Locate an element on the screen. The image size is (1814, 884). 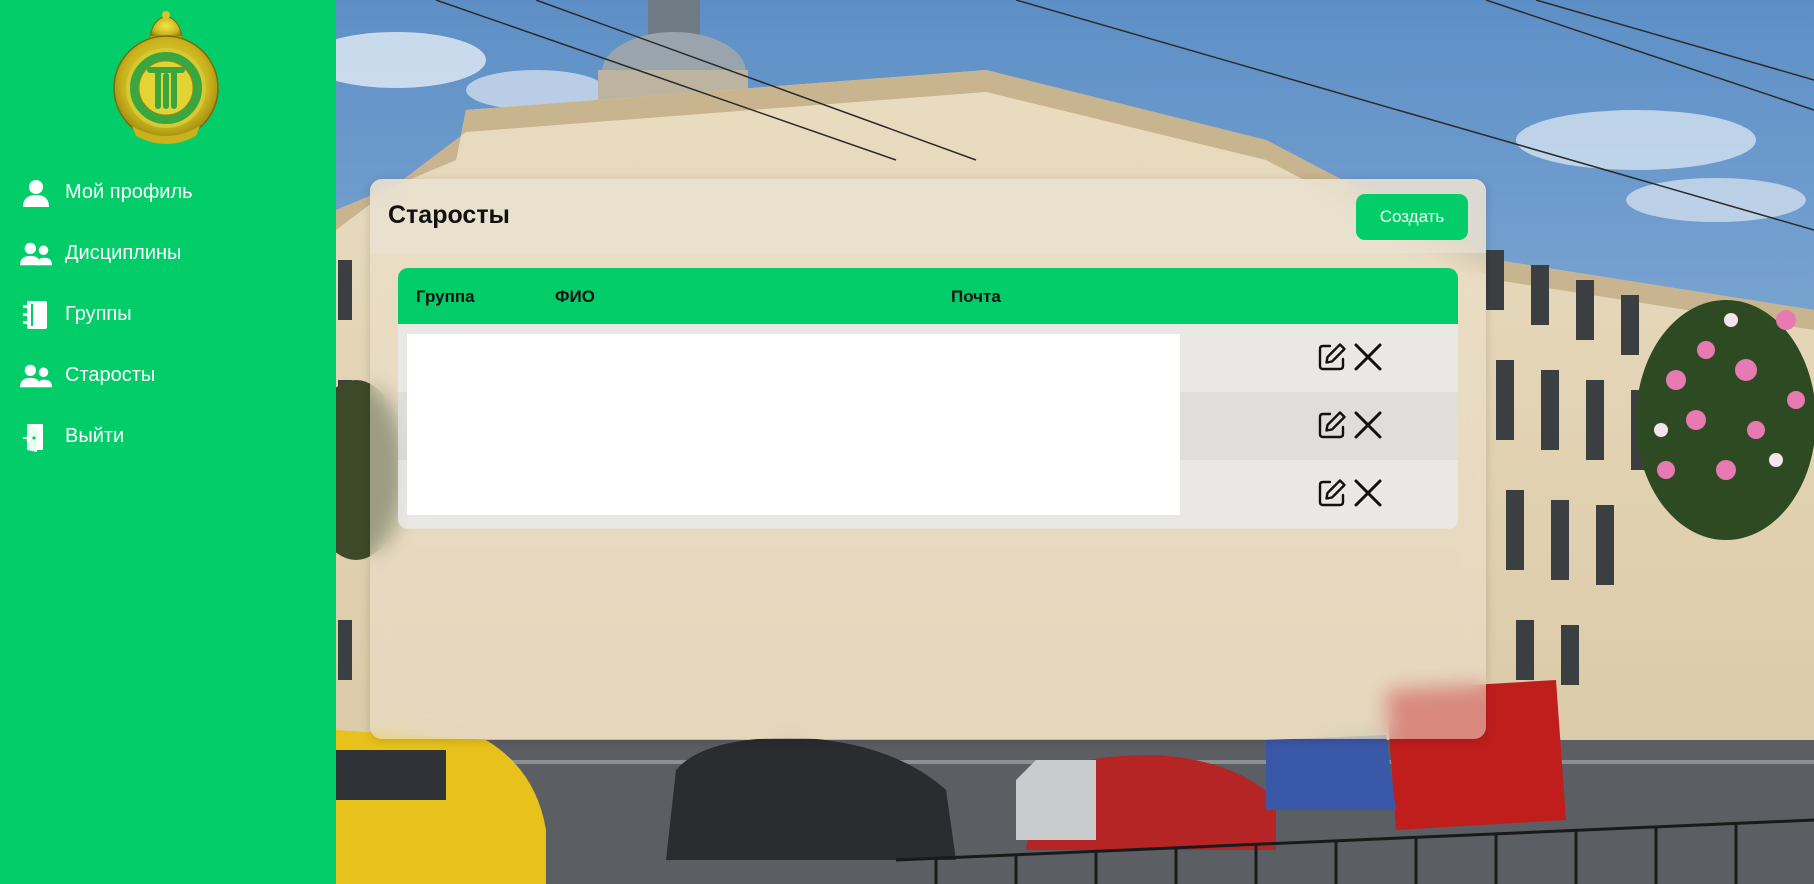
sidebar-item-logout: Выйти is located at coordinates (168, 436).